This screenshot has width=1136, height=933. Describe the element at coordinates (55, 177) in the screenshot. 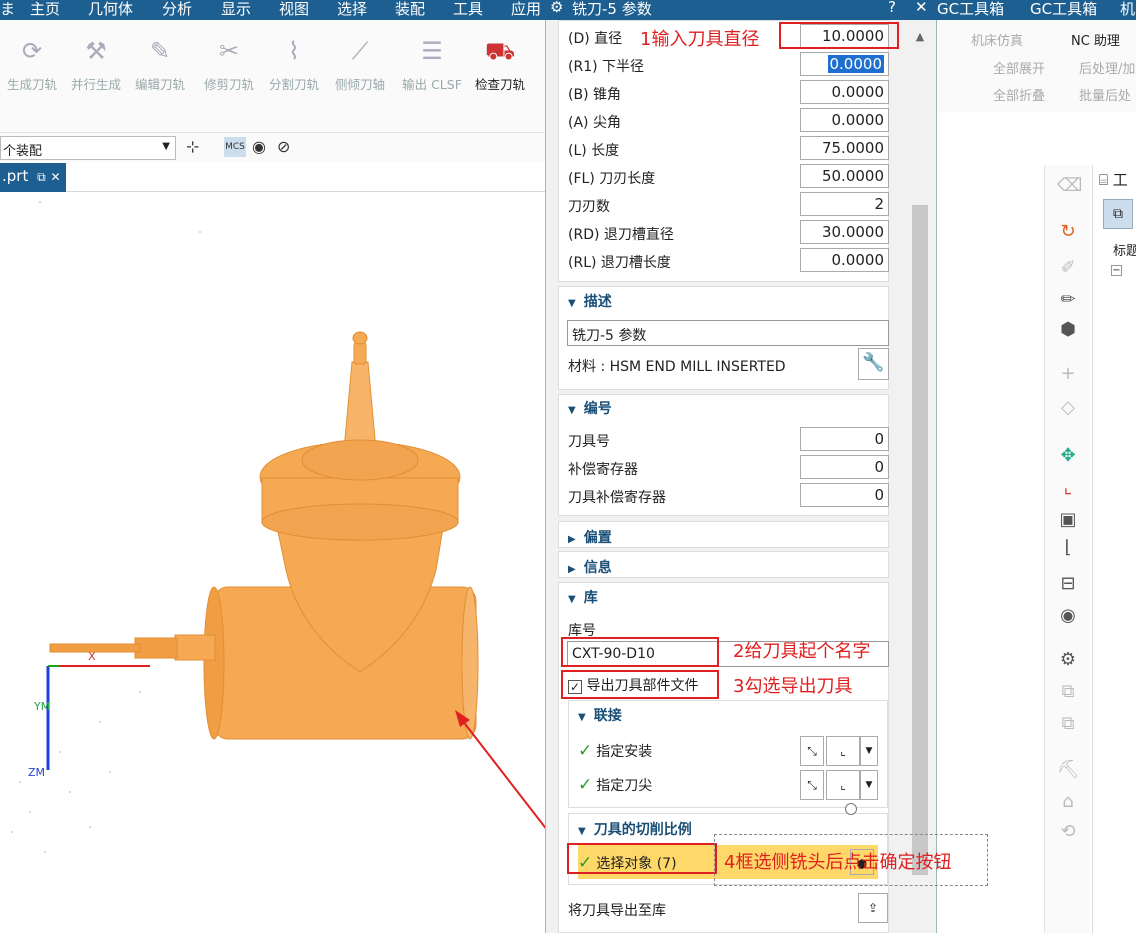

I see `close-tab-icon: ✕` at that location.